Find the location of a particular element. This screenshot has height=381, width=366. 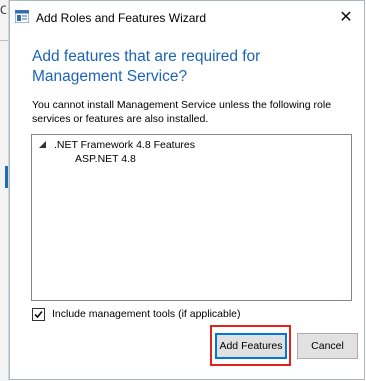

close-button: ✕ is located at coordinates (346, 17).